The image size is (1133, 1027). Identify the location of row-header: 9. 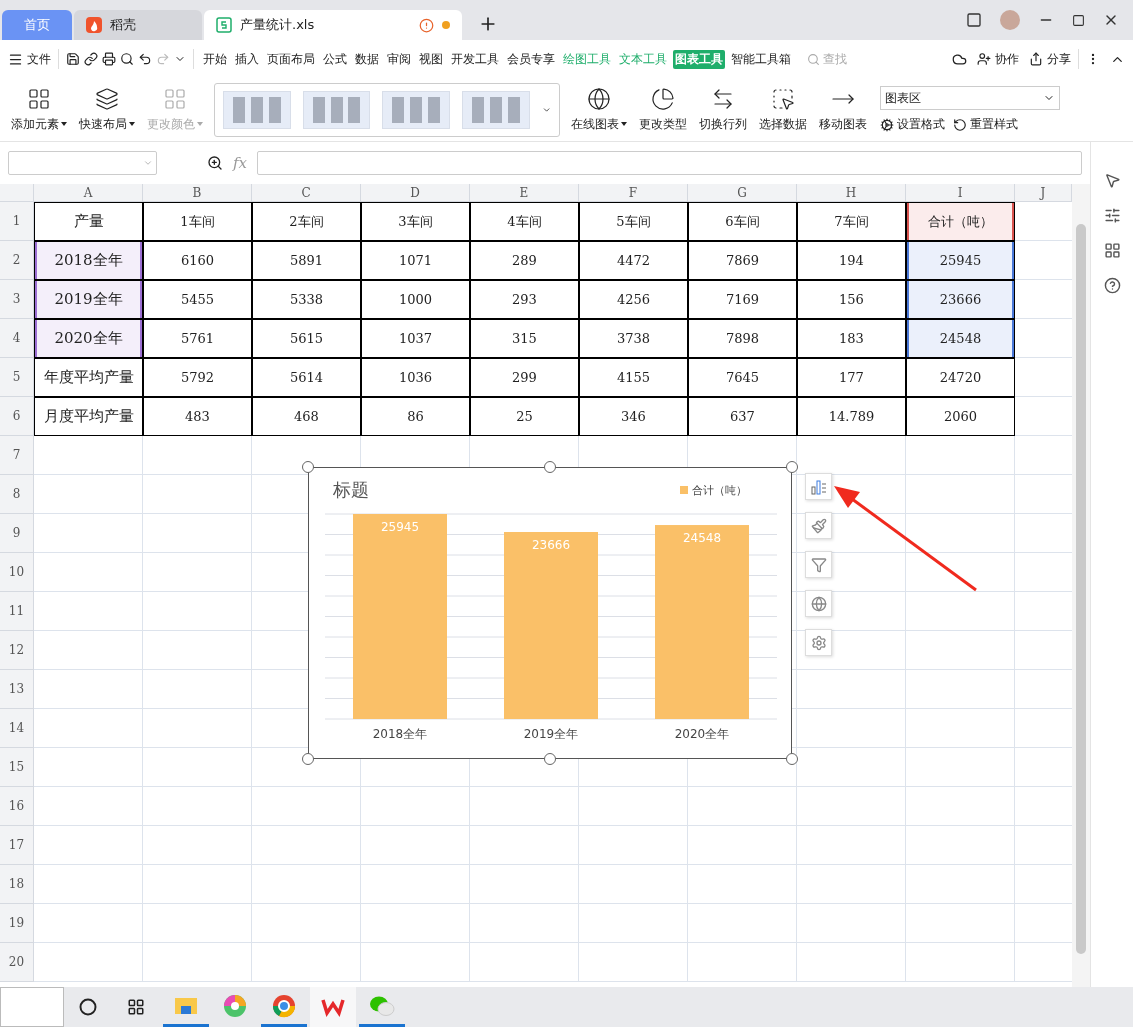
(17, 533).